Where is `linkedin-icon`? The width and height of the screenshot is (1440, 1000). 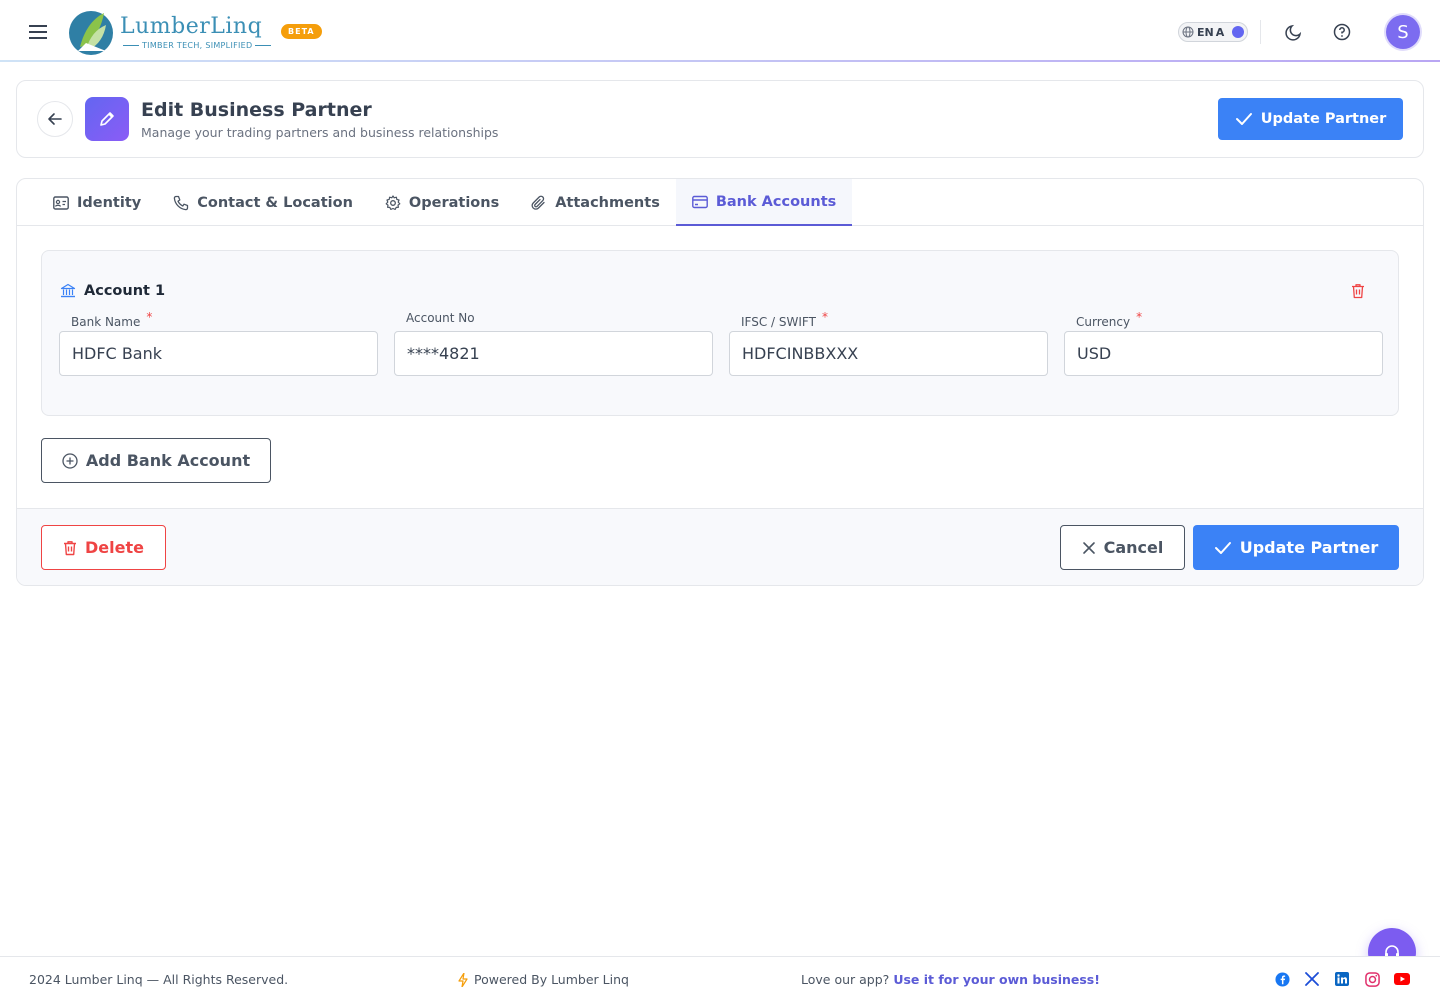
linkedin-icon is located at coordinates (1342, 979).